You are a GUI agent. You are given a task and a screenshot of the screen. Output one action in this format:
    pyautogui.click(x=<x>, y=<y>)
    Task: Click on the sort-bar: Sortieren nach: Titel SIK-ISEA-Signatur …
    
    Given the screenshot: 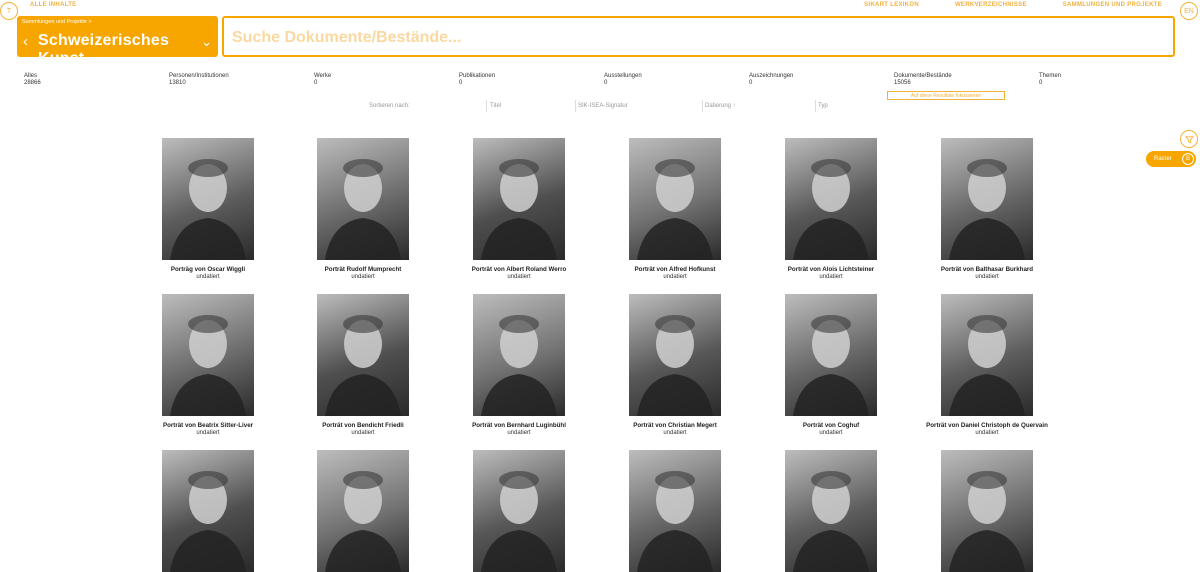 What is the action you would take?
    pyautogui.click(x=600, y=108)
    